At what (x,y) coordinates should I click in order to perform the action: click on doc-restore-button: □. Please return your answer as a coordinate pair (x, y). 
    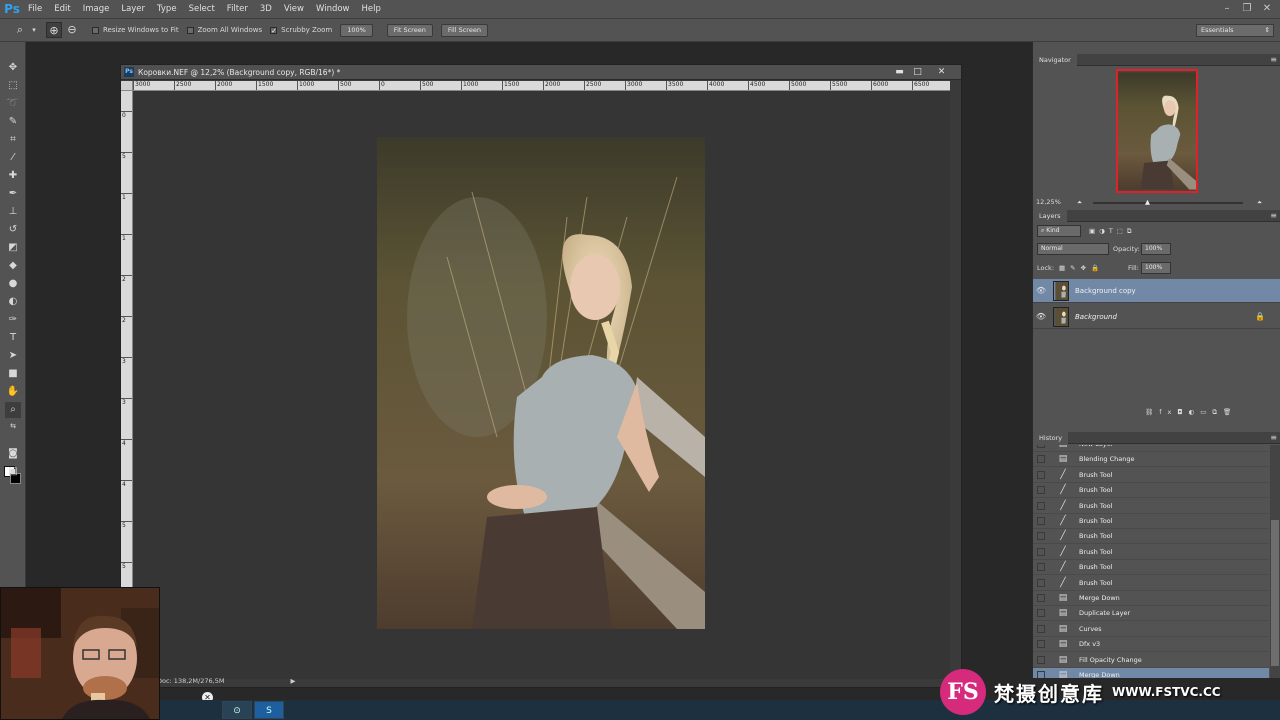
    Looking at the image, I should click on (917, 72).